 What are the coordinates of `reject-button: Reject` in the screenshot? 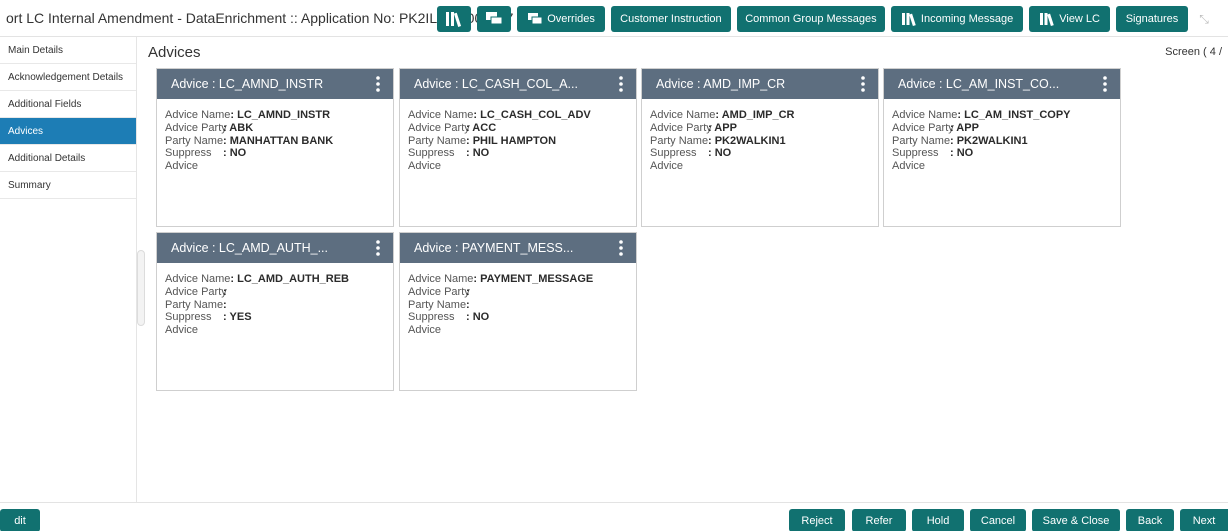 It's located at (817, 520).